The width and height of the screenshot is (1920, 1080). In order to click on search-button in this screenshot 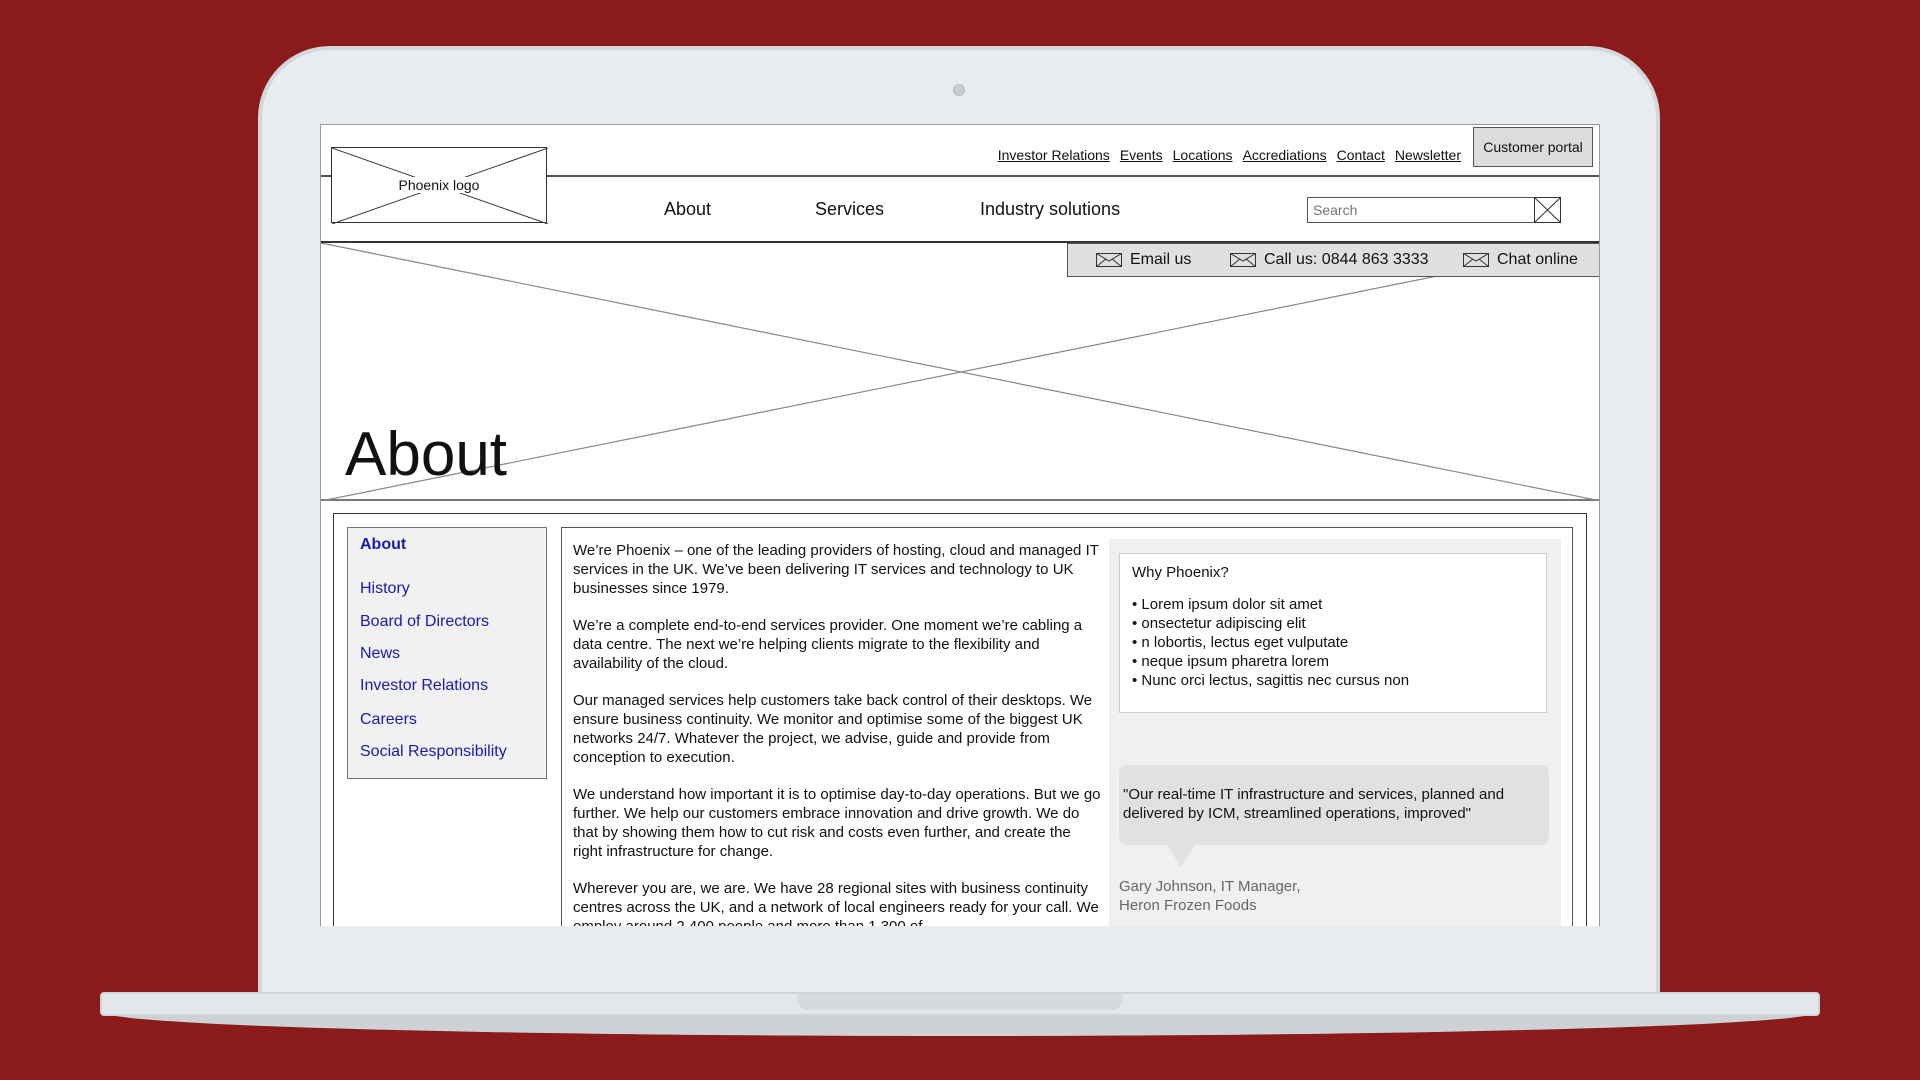, I will do `click(1547, 210)`.